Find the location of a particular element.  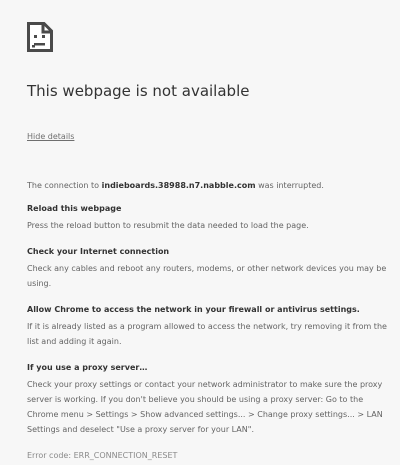

page-title: This webpage is not available is located at coordinates (138, 91).